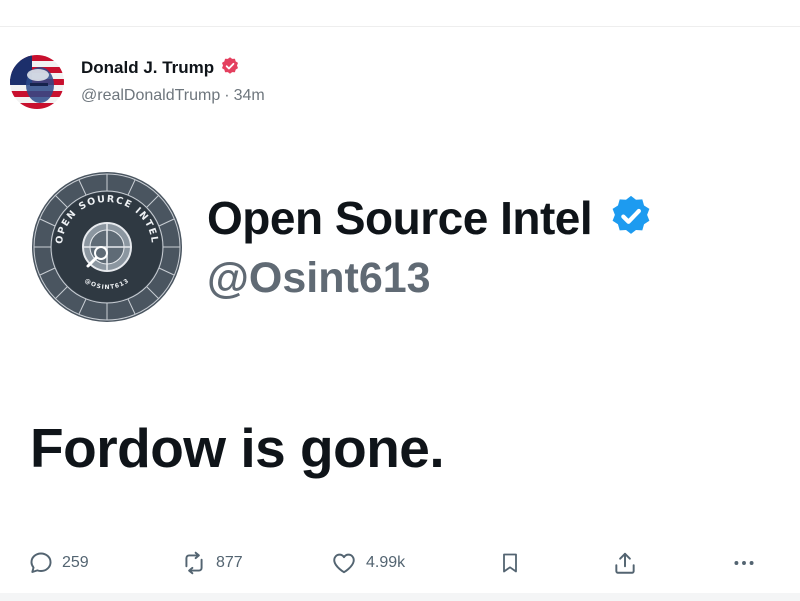  I want to click on top-divider, so click(400, 13).